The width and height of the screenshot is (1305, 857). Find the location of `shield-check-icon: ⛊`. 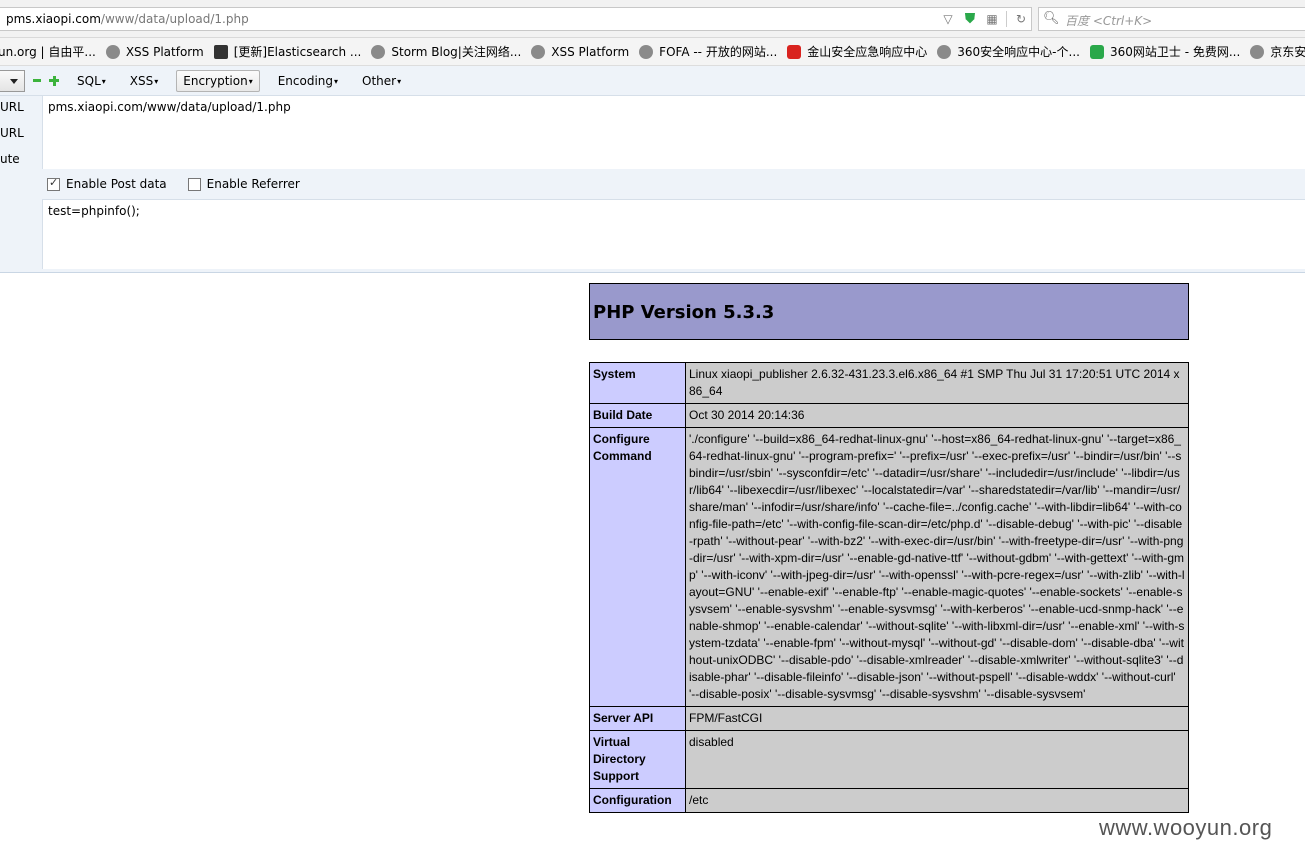

shield-check-icon: ⛊ is located at coordinates (970, 19).